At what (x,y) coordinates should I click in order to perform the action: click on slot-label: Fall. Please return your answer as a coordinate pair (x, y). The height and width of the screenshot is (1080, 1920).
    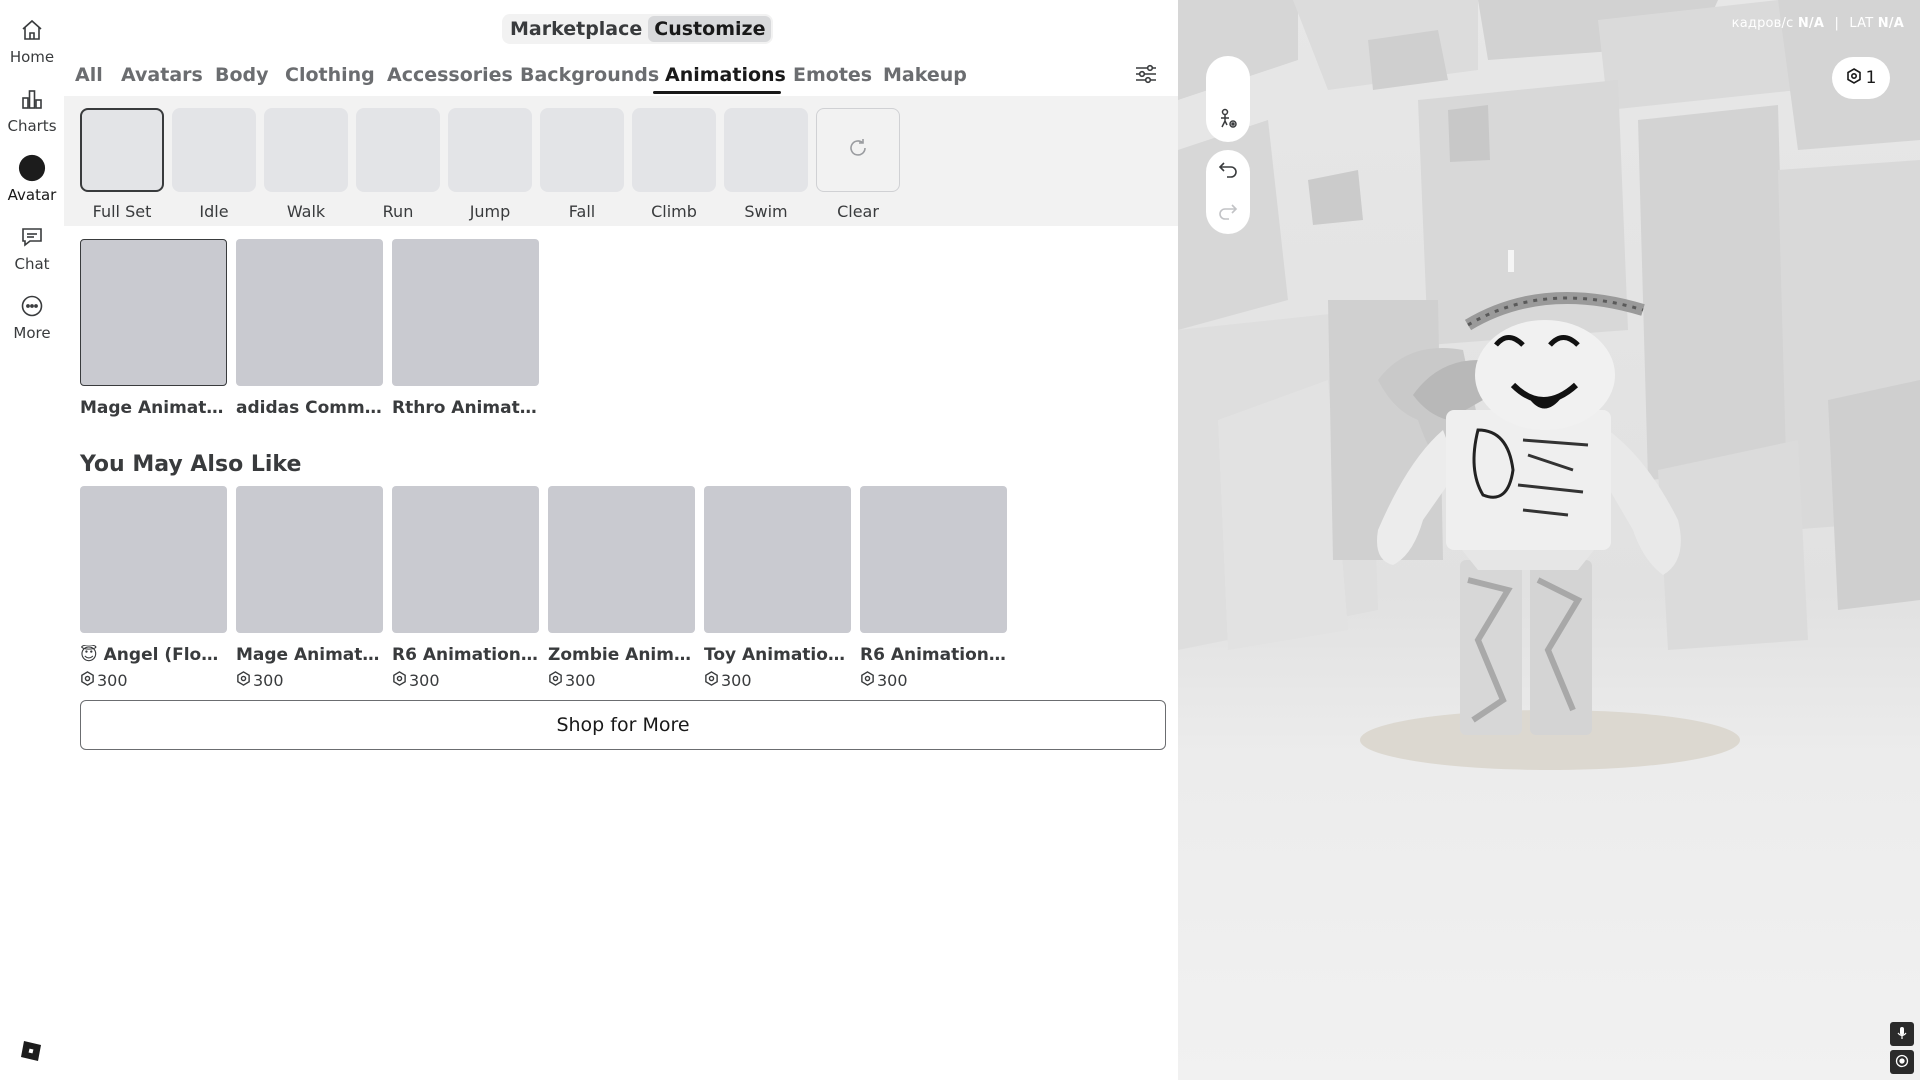
    Looking at the image, I should click on (582, 211).